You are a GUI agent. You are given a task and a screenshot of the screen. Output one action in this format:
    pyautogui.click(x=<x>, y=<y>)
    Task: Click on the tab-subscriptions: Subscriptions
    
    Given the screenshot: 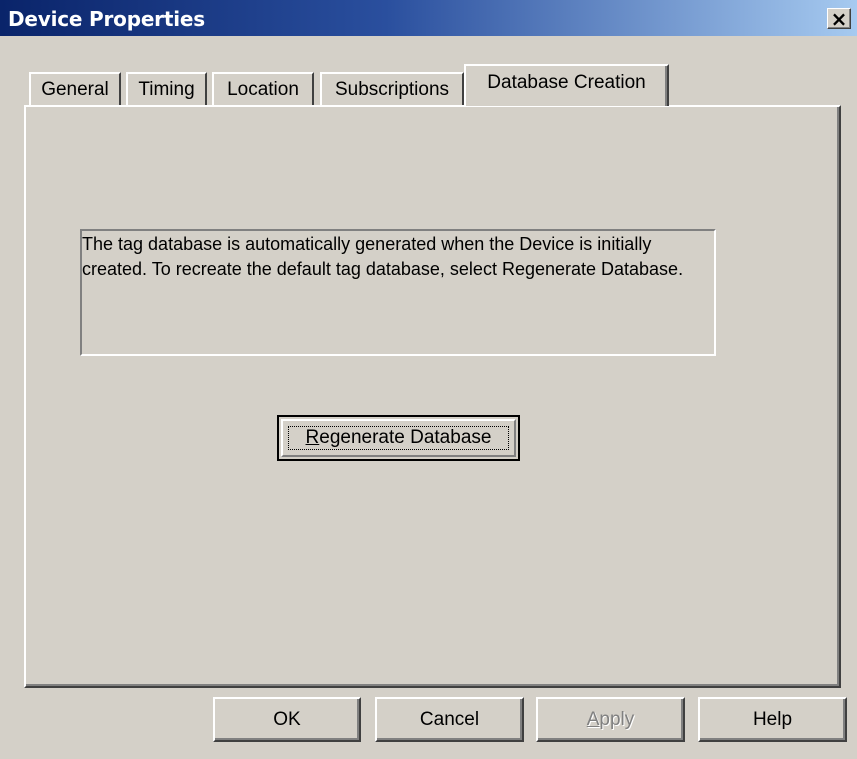 What is the action you would take?
    pyautogui.click(x=392, y=89)
    